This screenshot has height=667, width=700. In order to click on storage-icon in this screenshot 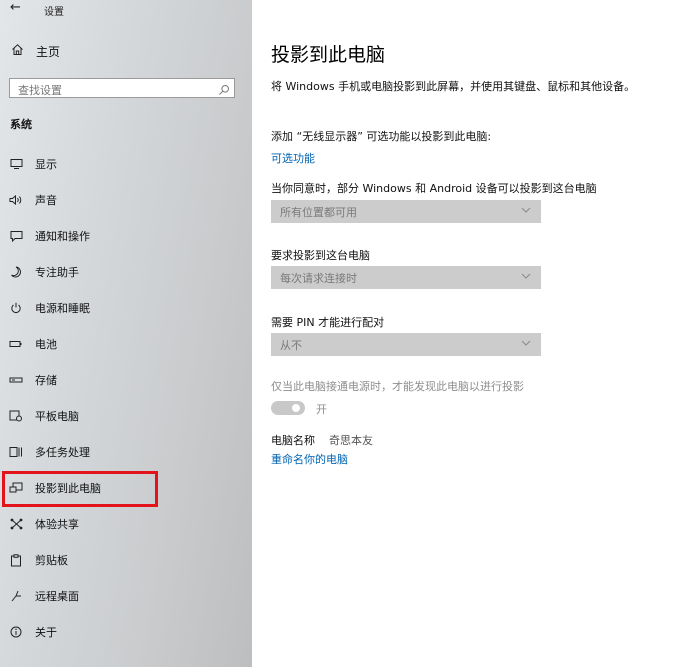, I will do `click(16, 380)`.